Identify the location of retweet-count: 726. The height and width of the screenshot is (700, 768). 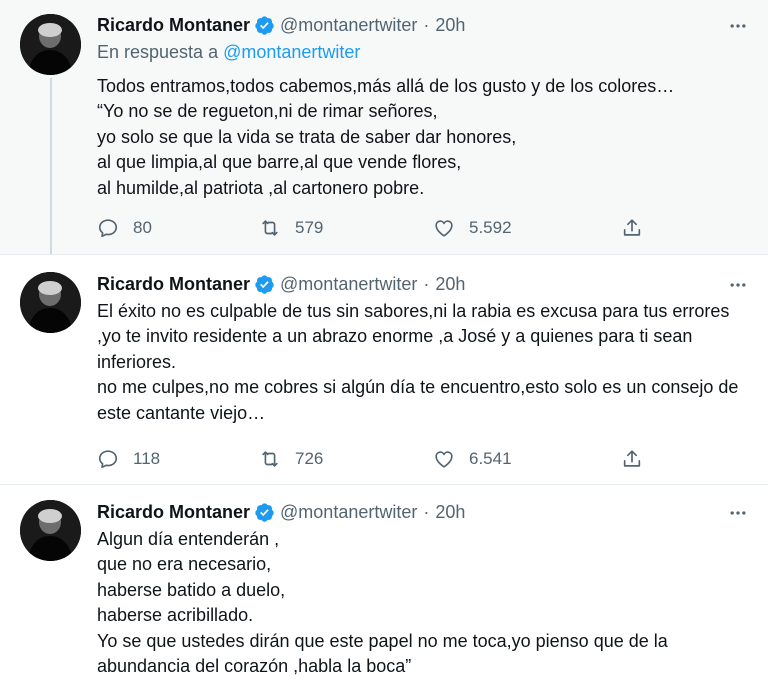
(309, 458).